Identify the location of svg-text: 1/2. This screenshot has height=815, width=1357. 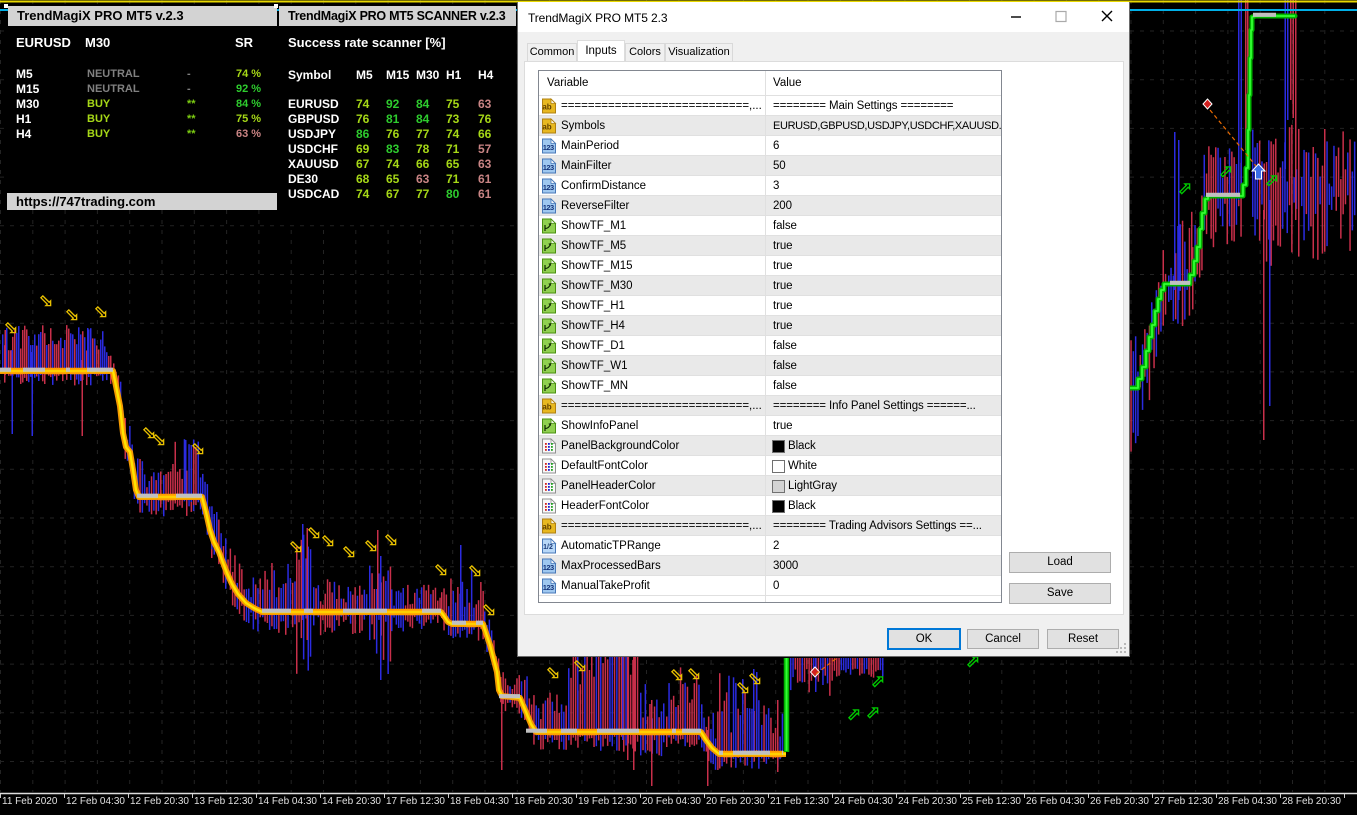
(548, 547).